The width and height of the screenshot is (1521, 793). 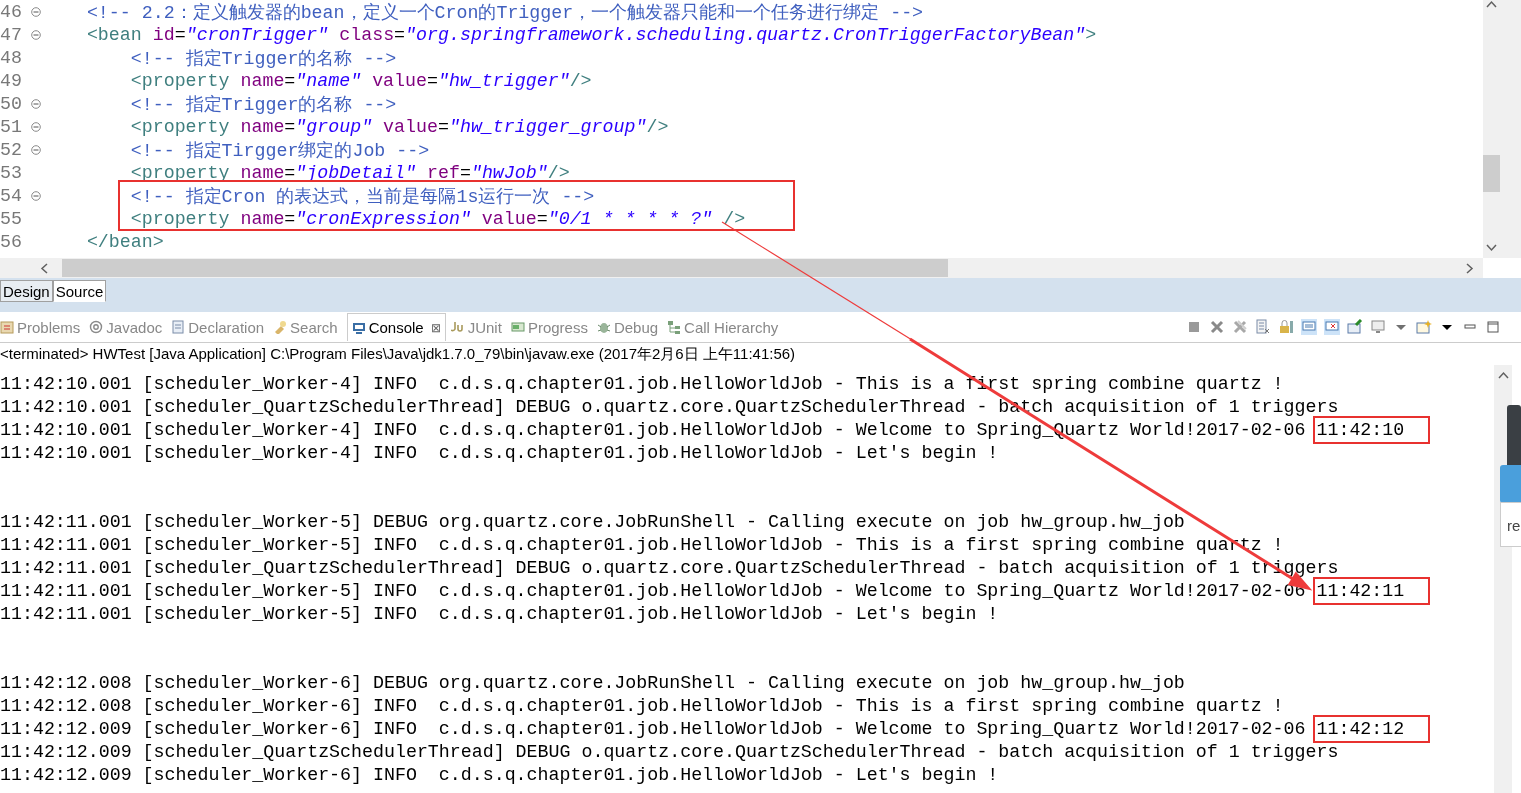 I want to click on view-tab: Problems, so click(x=42, y=327).